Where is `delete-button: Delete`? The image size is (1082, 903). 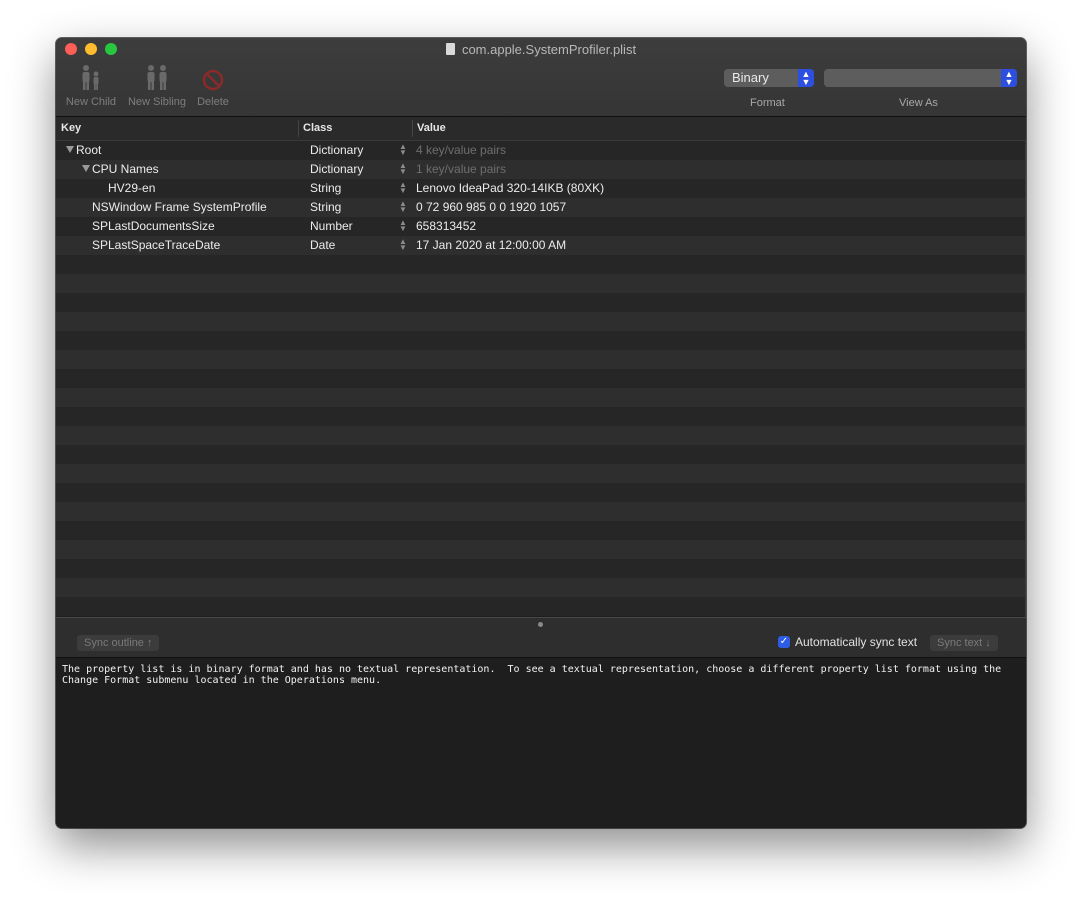 delete-button: Delete is located at coordinates (213, 86).